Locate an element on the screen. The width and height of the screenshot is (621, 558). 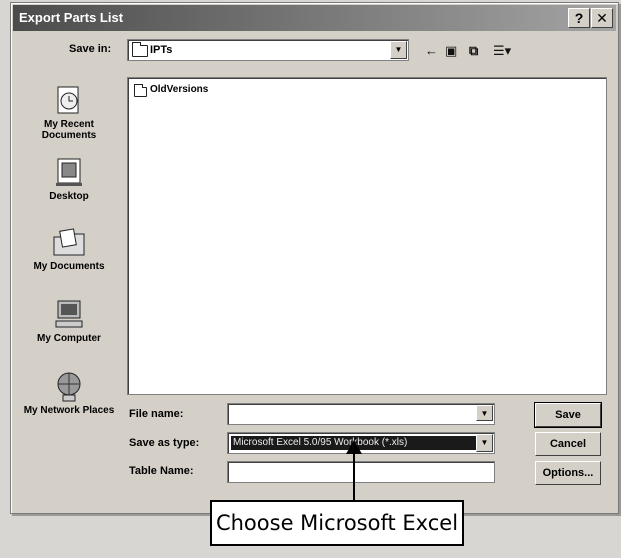
new-folder-icon: ⧉ is located at coordinates (473, 51).